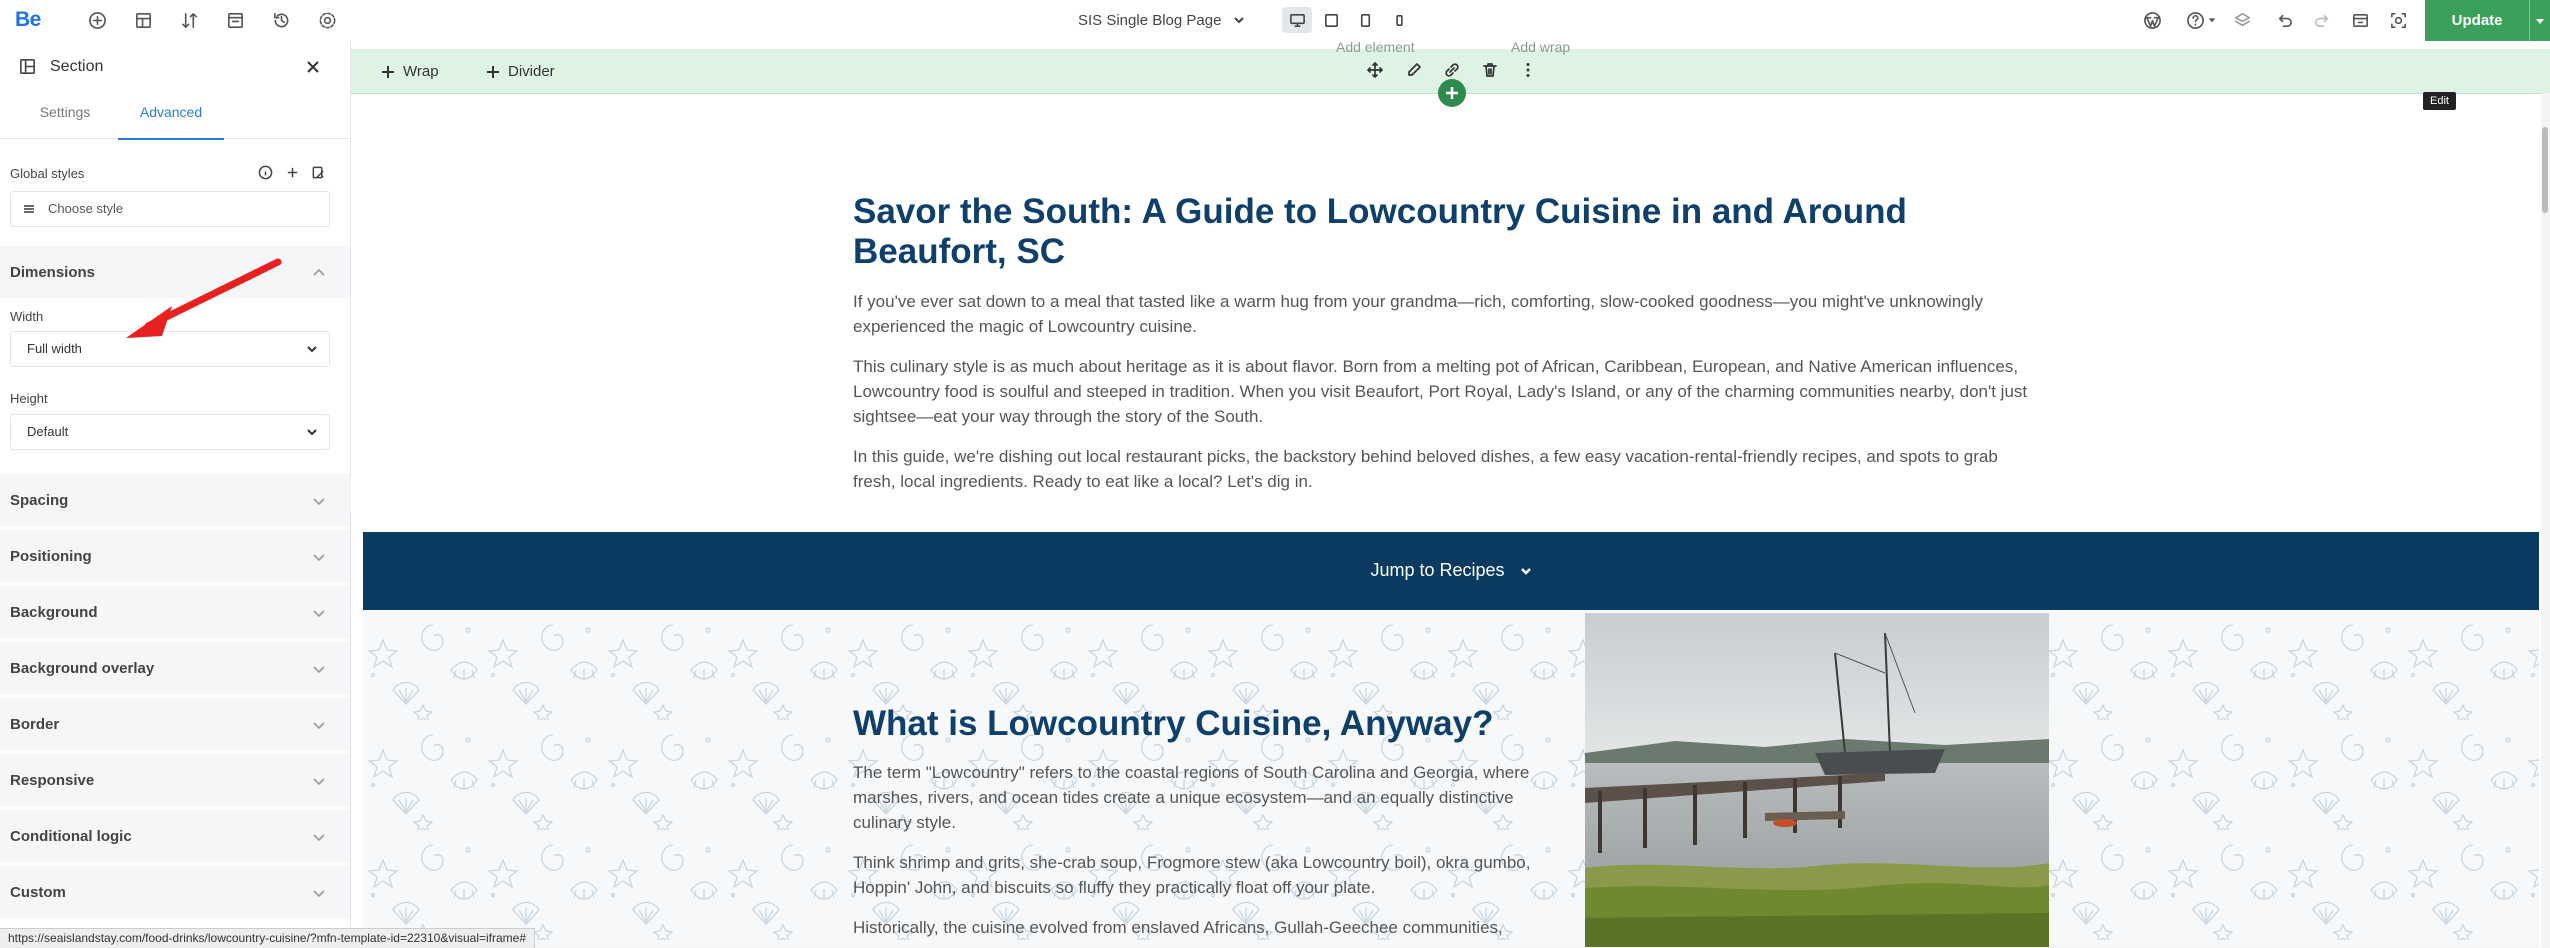 The height and width of the screenshot is (948, 2550). Describe the element at coordinates (175, 892) in the screenshot. I see `custom-section-header: Custom` at that location.